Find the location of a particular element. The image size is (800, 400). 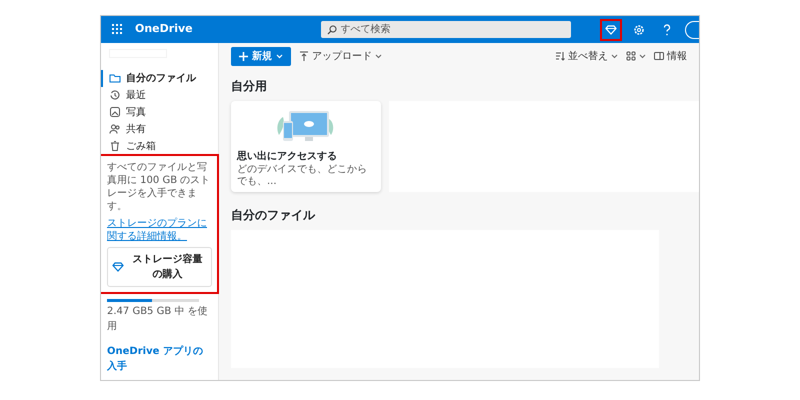

nav-item: 共有 is located at coordinates (159, 129).